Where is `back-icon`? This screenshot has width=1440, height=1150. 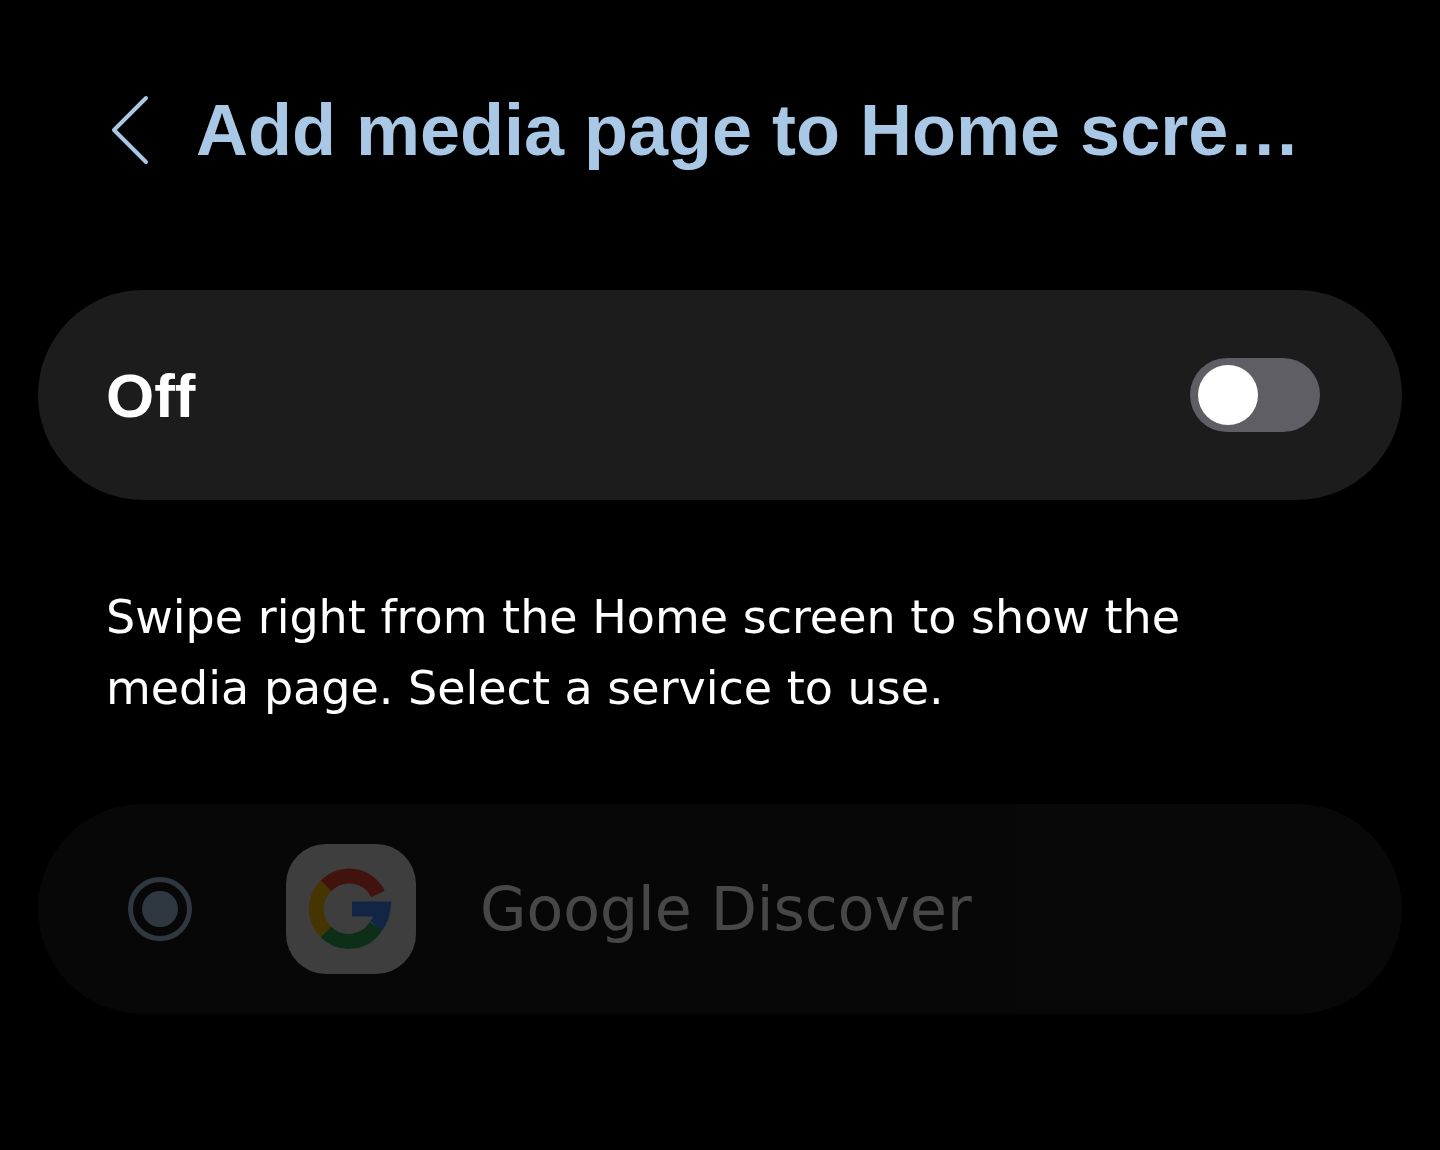 back-icon is located at coordinates (130, 130).